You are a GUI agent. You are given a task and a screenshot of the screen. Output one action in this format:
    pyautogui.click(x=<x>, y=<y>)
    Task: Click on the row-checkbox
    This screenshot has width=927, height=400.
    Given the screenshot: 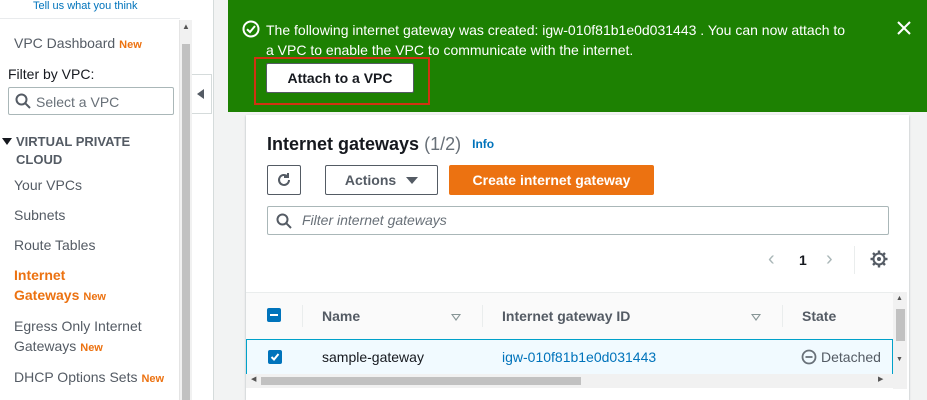 What is the action you would take?
    pyautogui.click(x=275, y=357)
    